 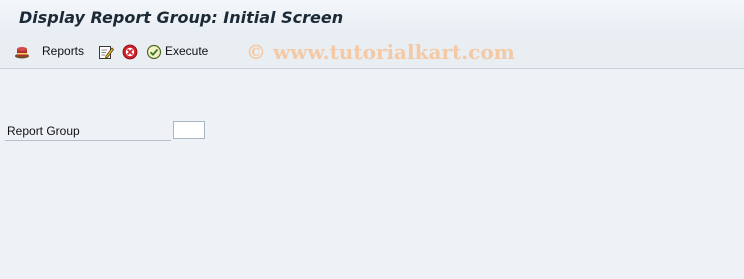 I want to click on reports-button: Reports, so click(x=63, y=51).